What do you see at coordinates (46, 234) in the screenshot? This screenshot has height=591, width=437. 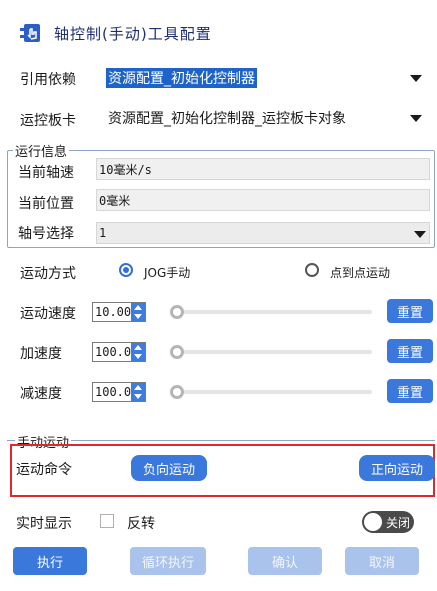 I see `axis-select-label: 轴号选择` at bounding box center [46, 234].